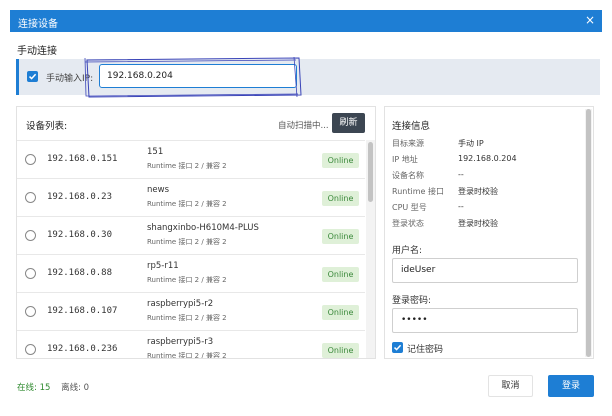 This screenshot has height=416, width=612. I want to click on device-ip: 192.168.0.107, so click(82, 311).